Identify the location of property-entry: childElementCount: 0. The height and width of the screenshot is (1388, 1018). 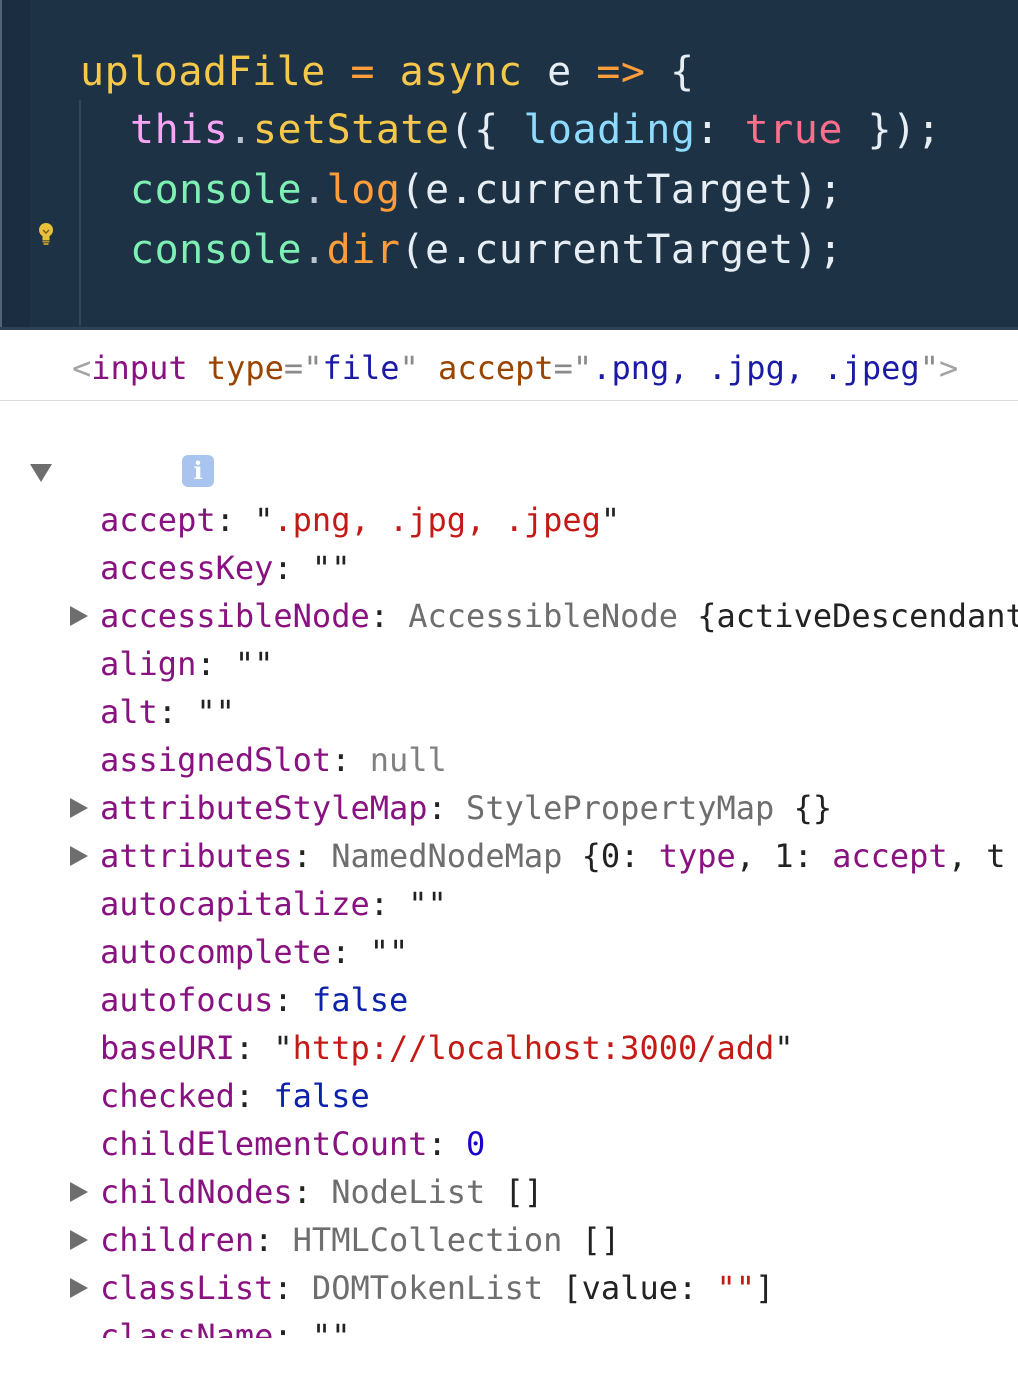
(292, 1144).